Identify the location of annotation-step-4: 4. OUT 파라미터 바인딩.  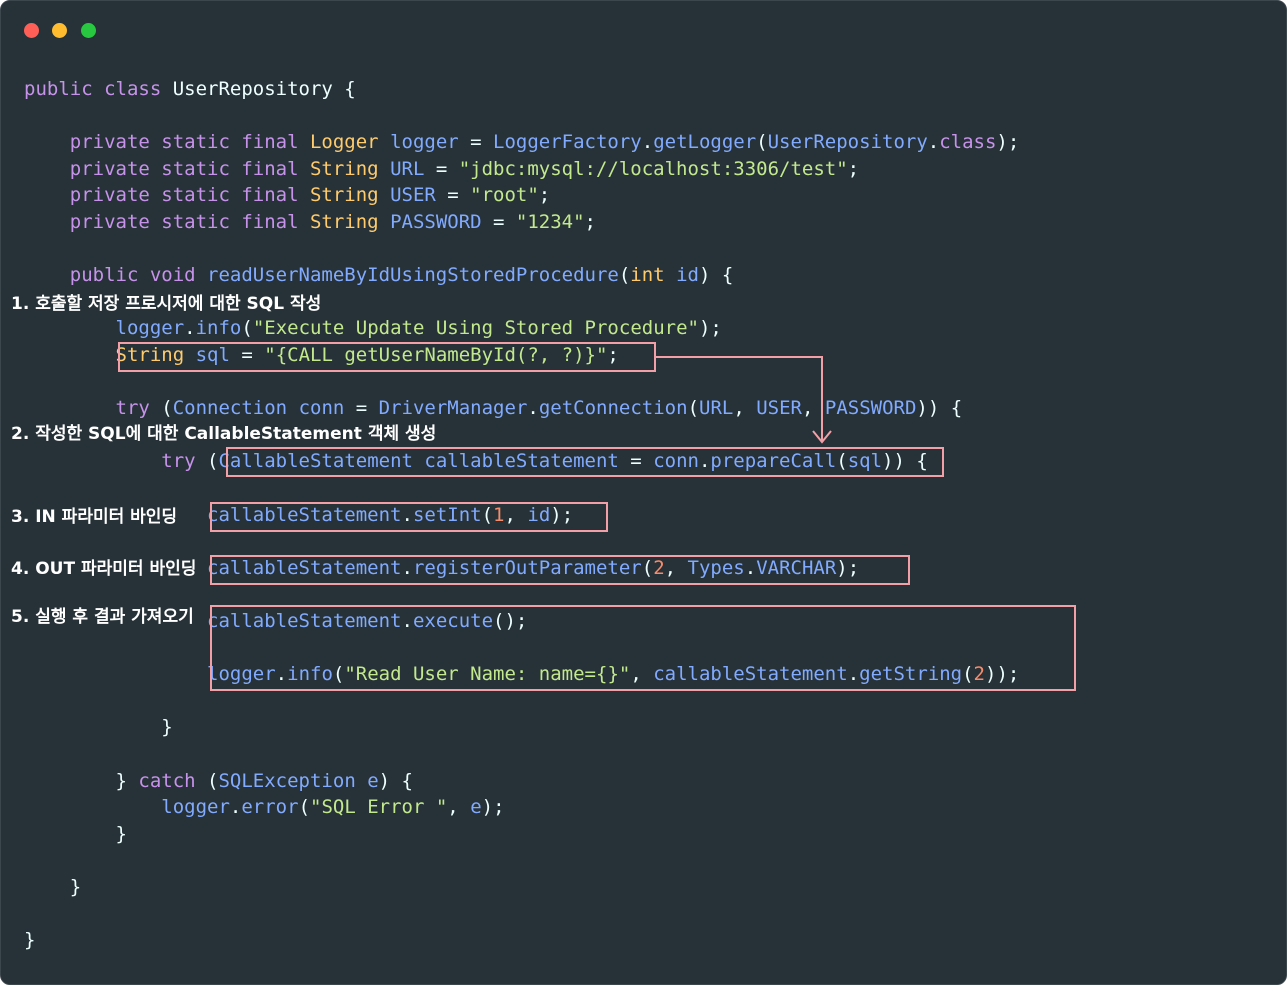
(104, 569).